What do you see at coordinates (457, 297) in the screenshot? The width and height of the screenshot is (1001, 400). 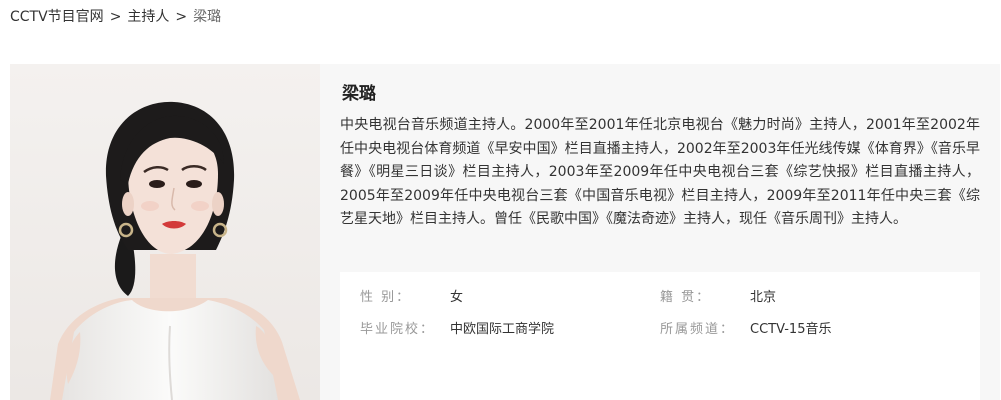 I see `gender-value: 女` at bounding box center [457, 297].